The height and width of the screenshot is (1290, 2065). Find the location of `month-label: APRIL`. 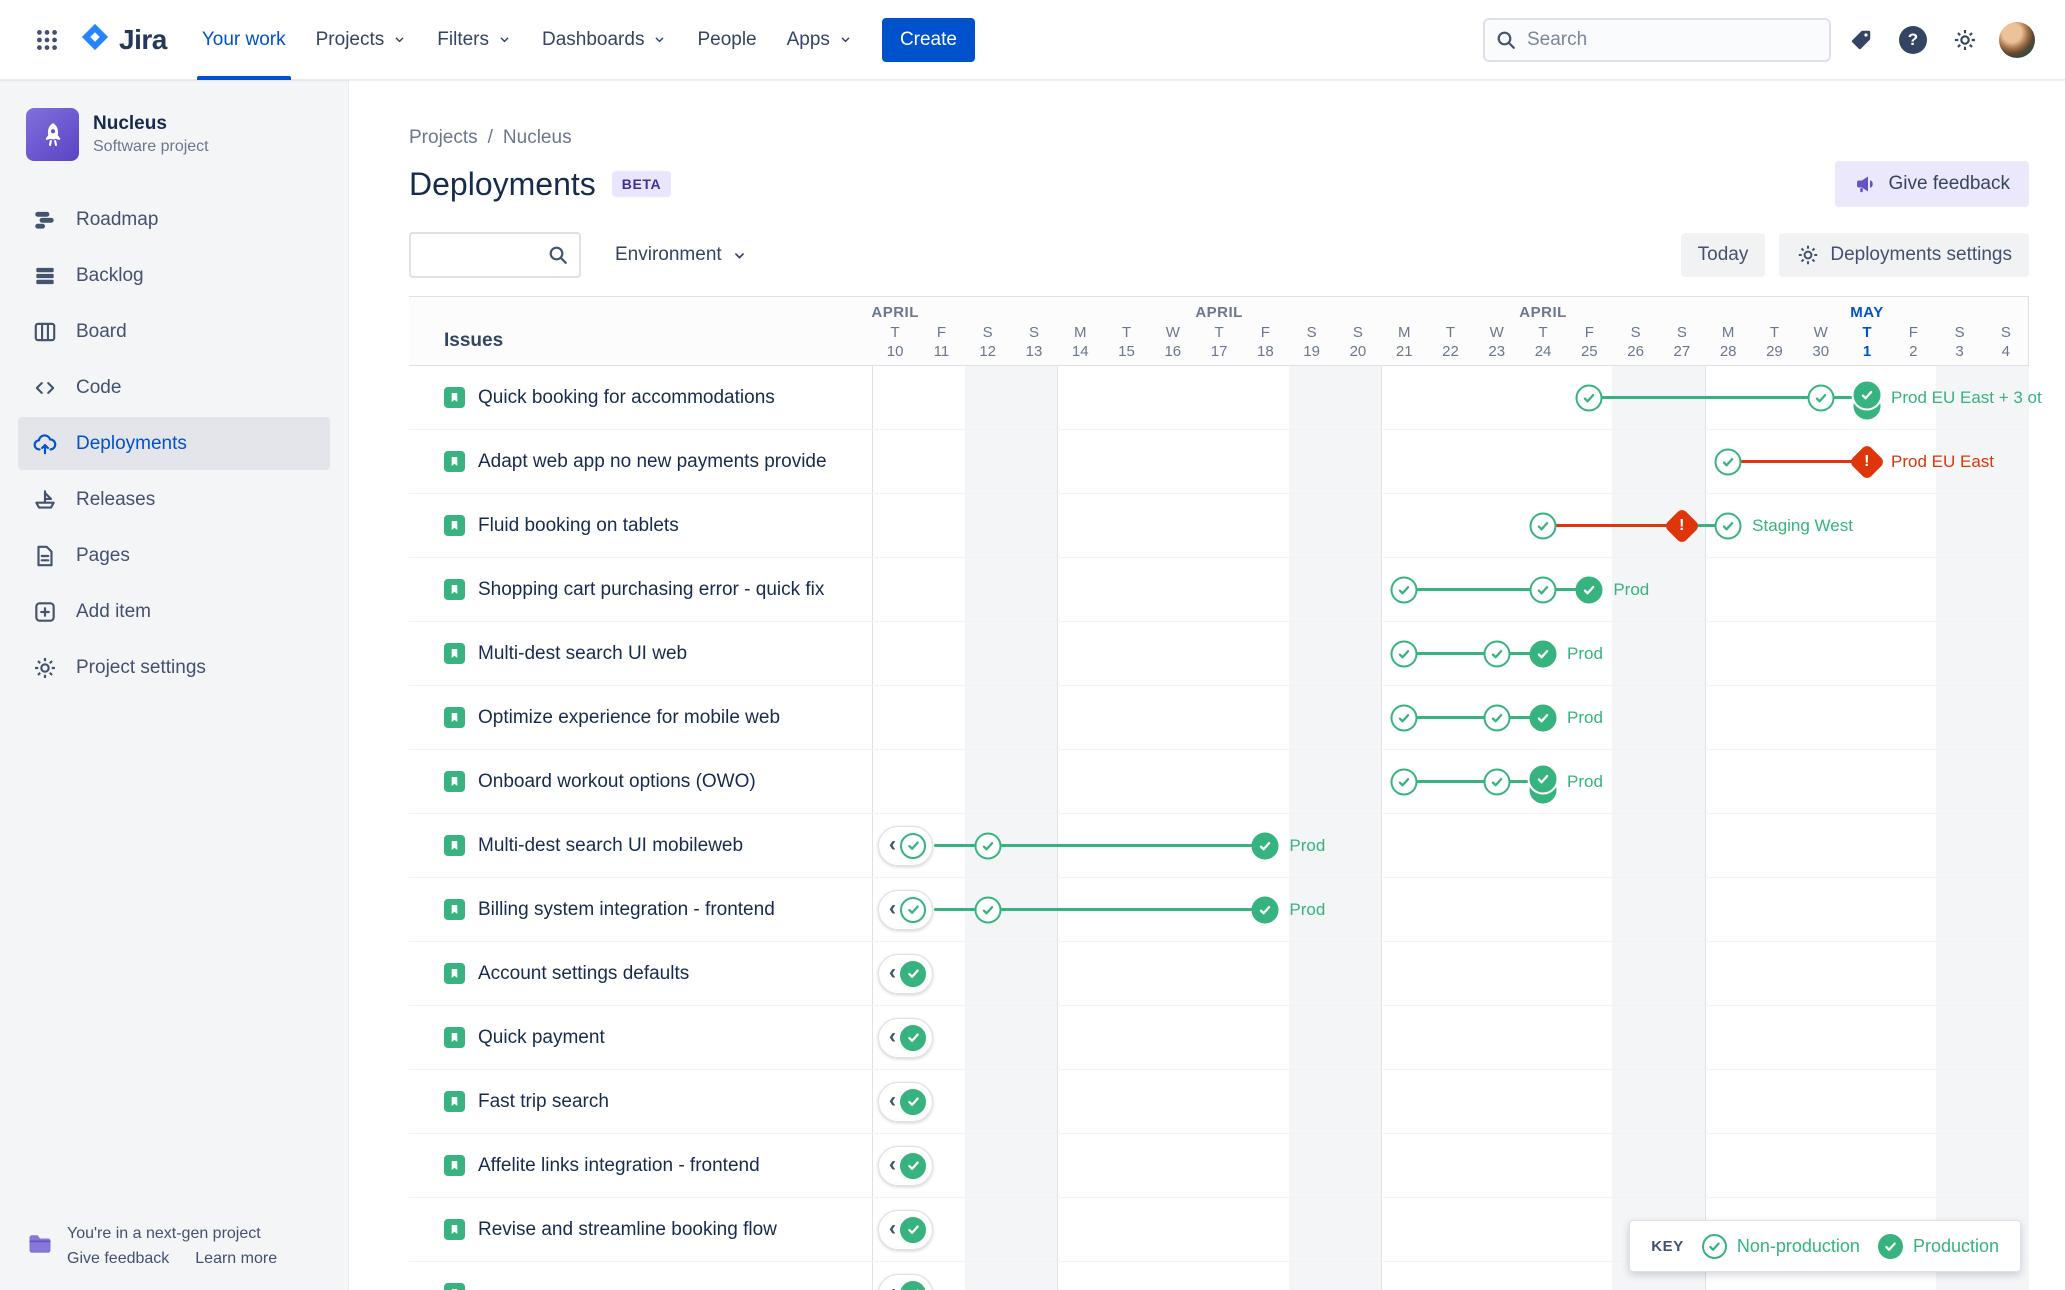

month-label: APRIL is located at coordinates (895, 312).